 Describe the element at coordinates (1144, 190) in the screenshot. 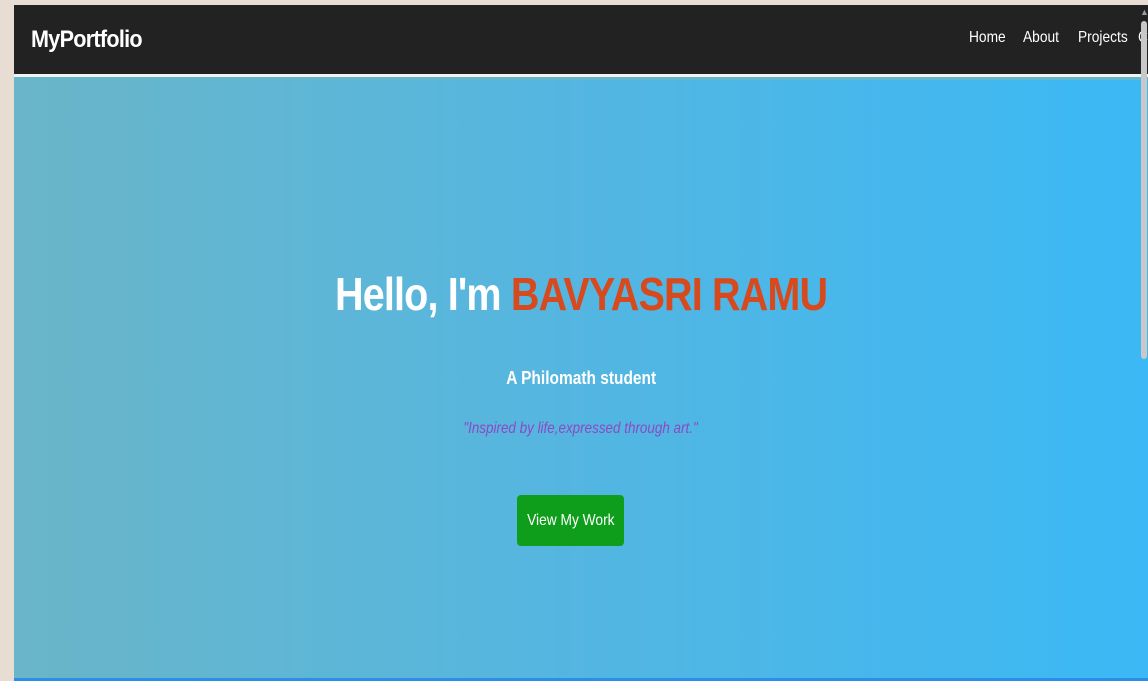

I see `scrollbar-thumb` at that location.